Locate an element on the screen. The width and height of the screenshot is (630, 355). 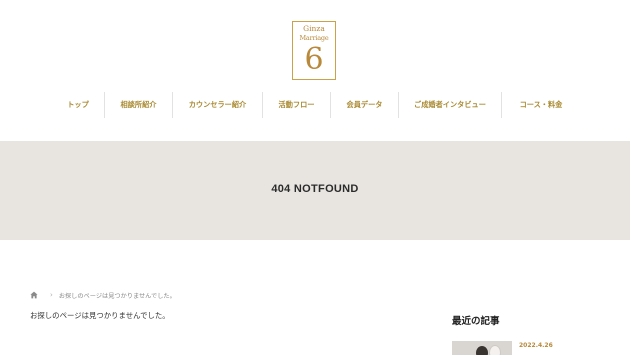
site-logo: Ginza Marriage 6 is located at coordinates (314, 50).